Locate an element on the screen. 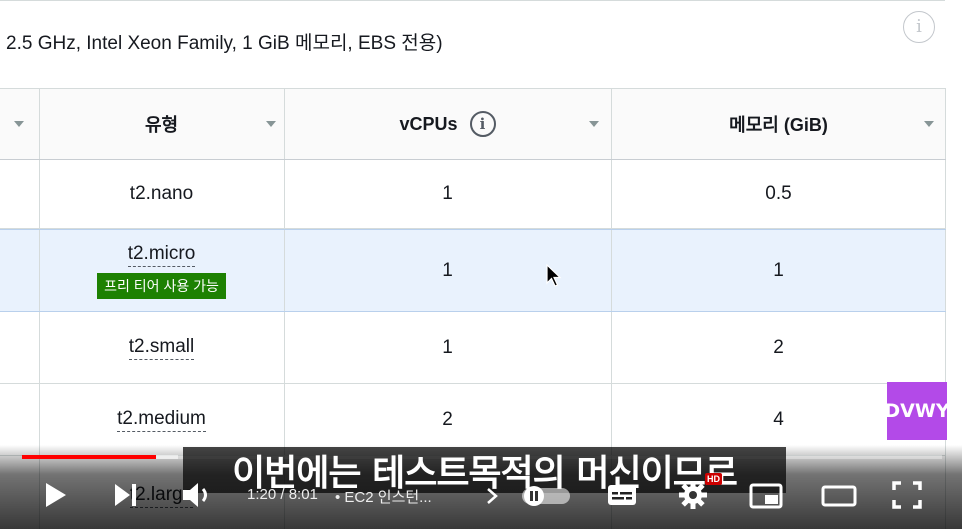 The width and height of the screenshot is (962, 529). memory-cell: 0.5 is located at coordinates (778, 194).